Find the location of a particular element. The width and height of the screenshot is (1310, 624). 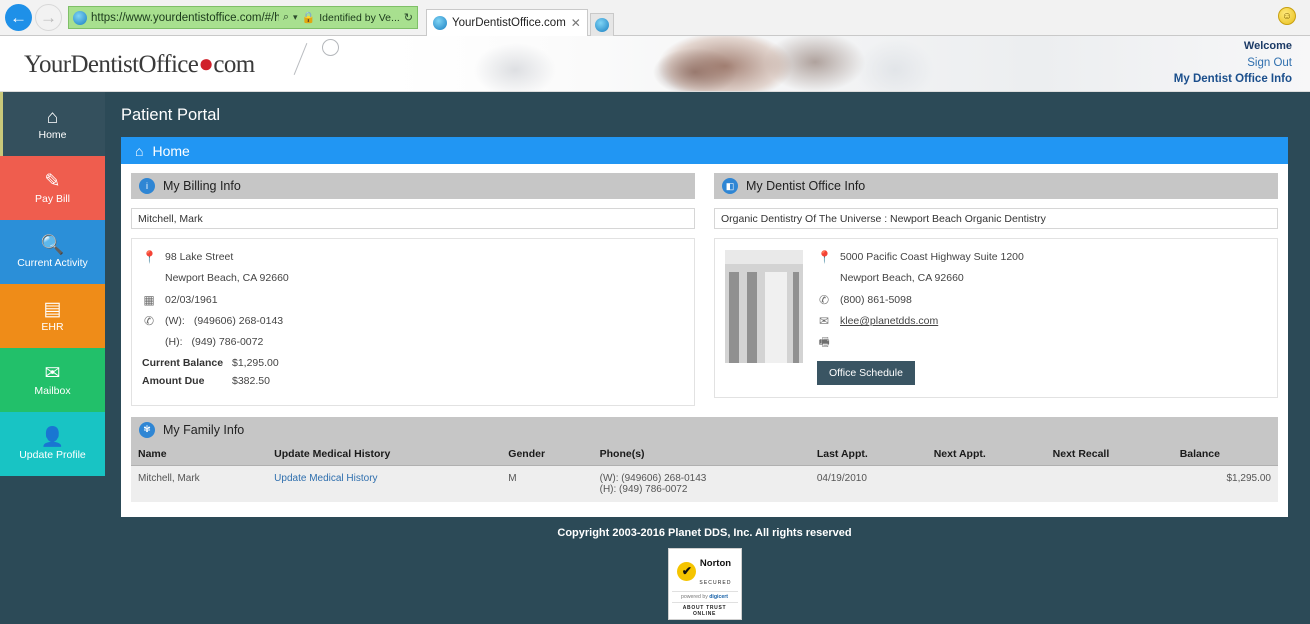

sidebar-item-label: Current Activity is located at coordinates (52, 262).